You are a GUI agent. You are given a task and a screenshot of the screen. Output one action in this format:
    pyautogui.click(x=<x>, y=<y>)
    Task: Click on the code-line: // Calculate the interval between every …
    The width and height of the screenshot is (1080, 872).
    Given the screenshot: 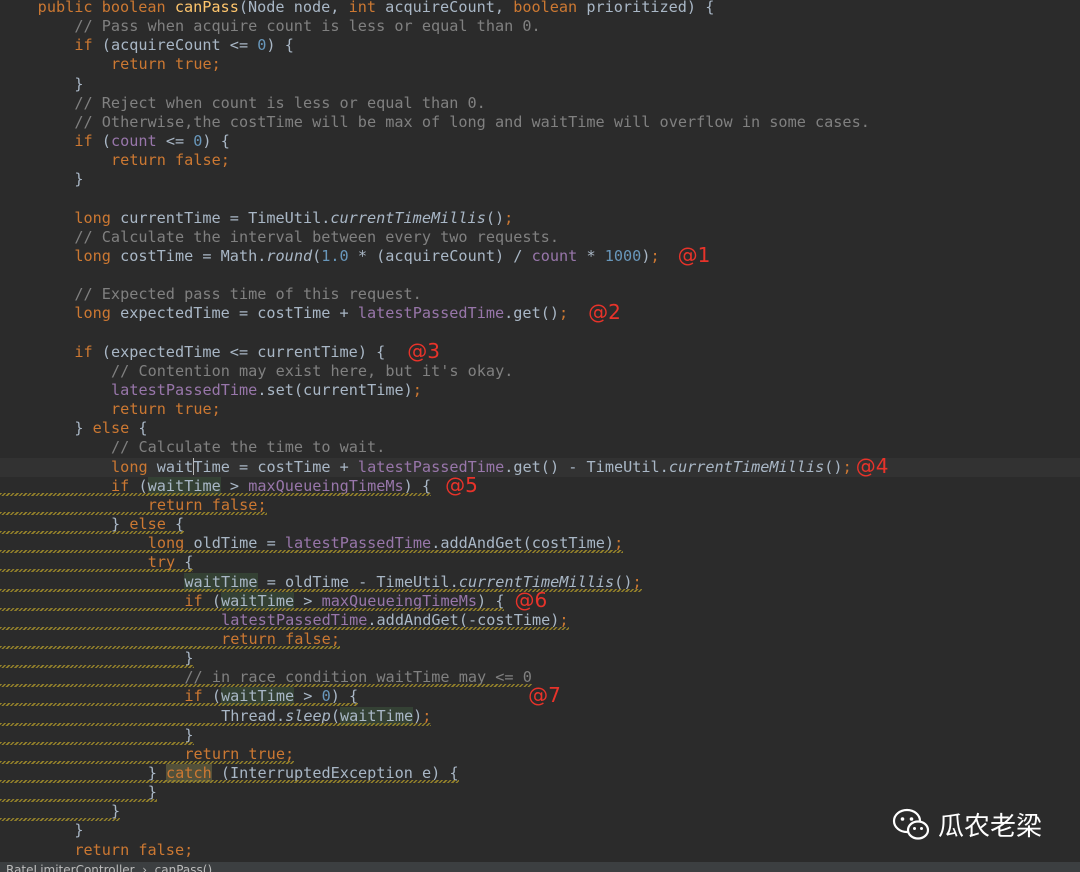 What is the action you would take?
    pyautogui.click(x=279, y=237)
    